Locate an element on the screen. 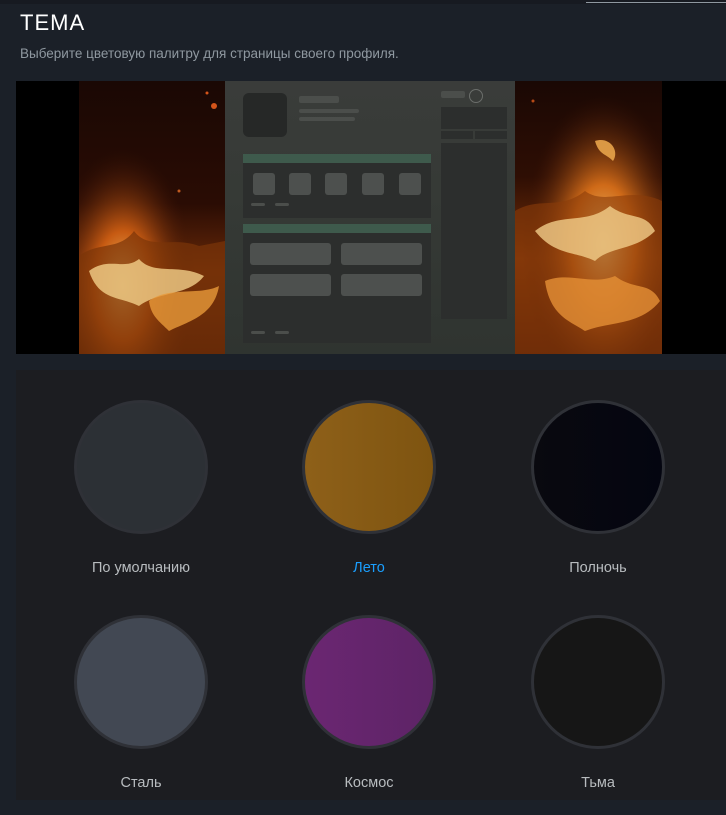 The image size is (726, 815). profile-layout-mockup is located at coordinates (370, 217).